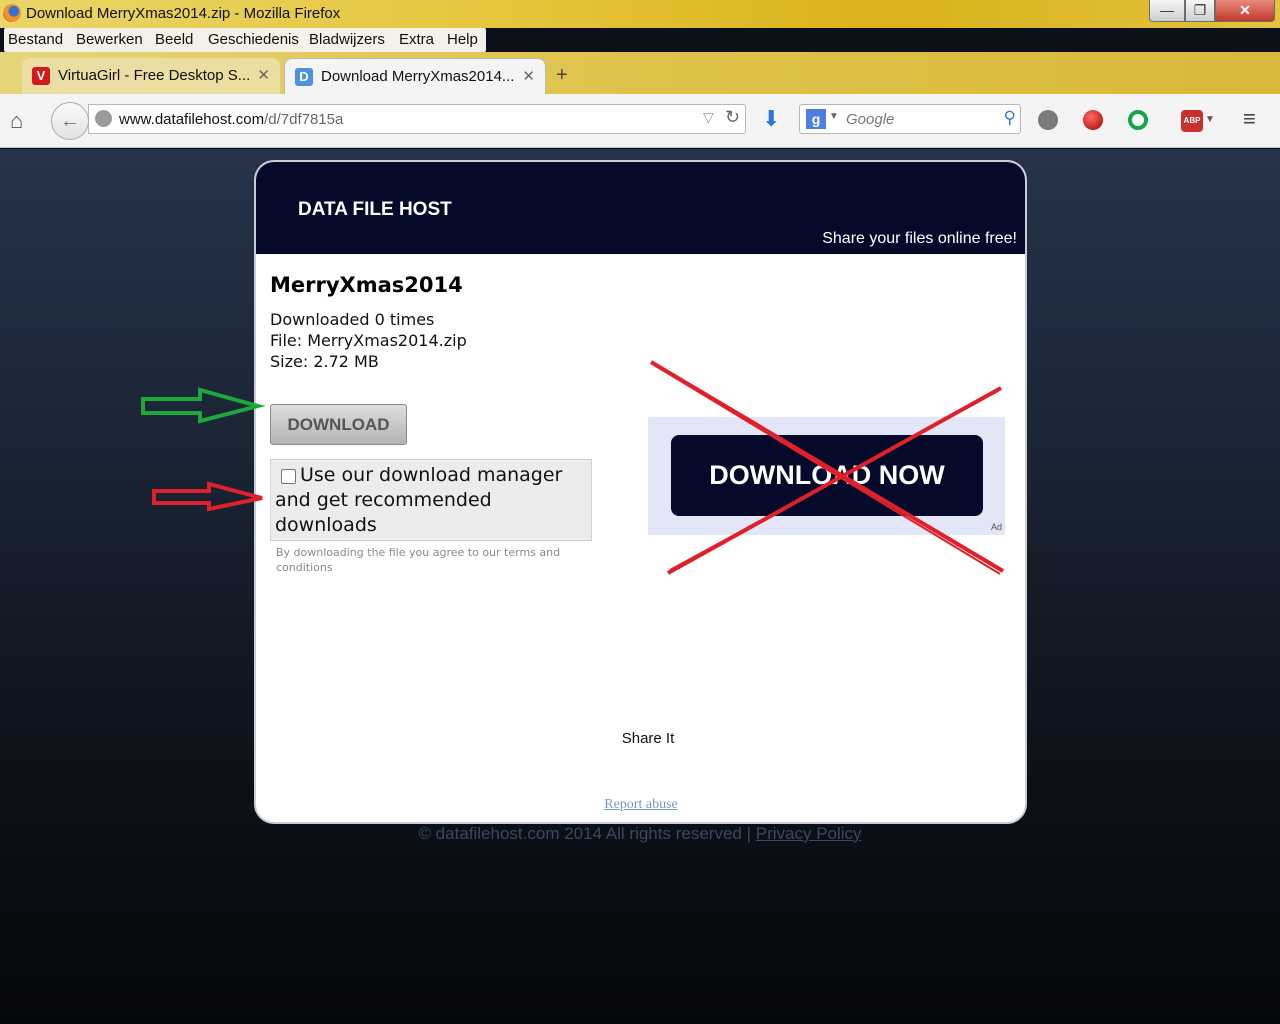 The height and width of the screenshot is (1024, 1280). I want to click on red-cross-icon, so click(827, 467).